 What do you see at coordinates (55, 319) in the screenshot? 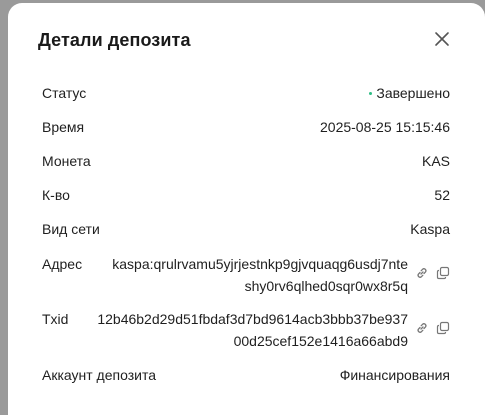
I see `txid-label: Txid` at bounding box center [55, 319].